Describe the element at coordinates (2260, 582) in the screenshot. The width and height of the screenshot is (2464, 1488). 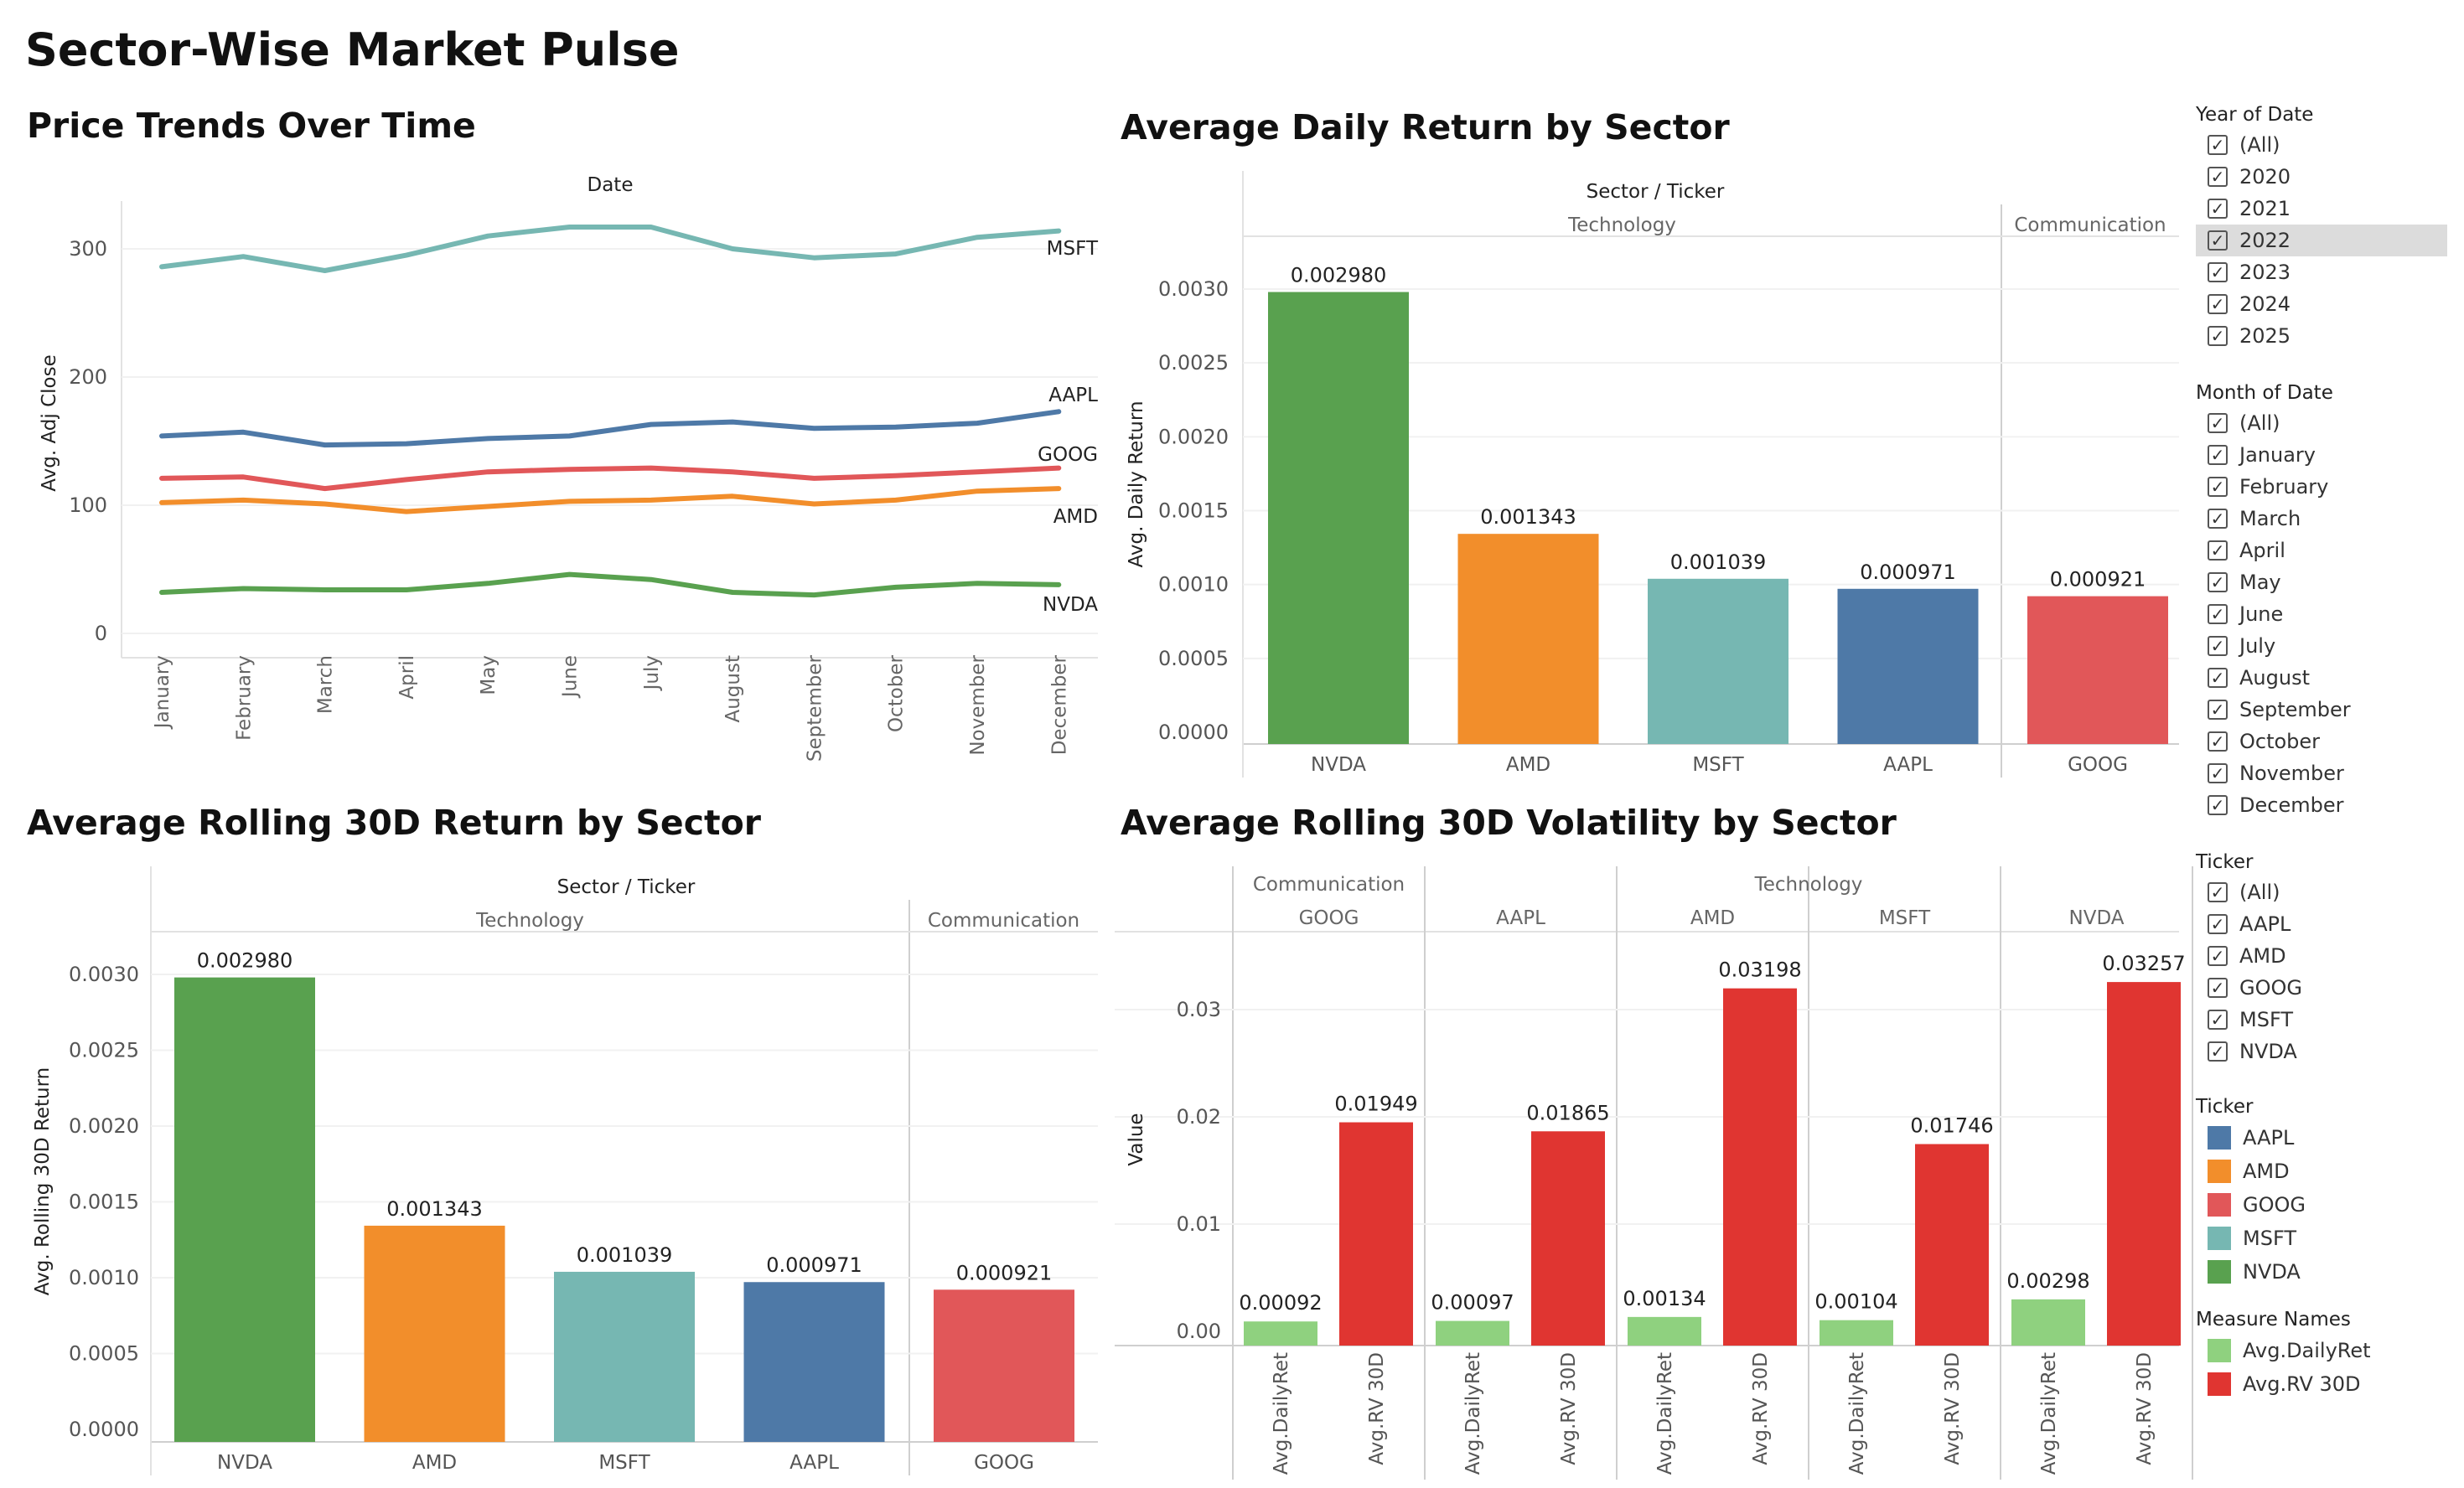
I see `filter-option-label: May` at that location.